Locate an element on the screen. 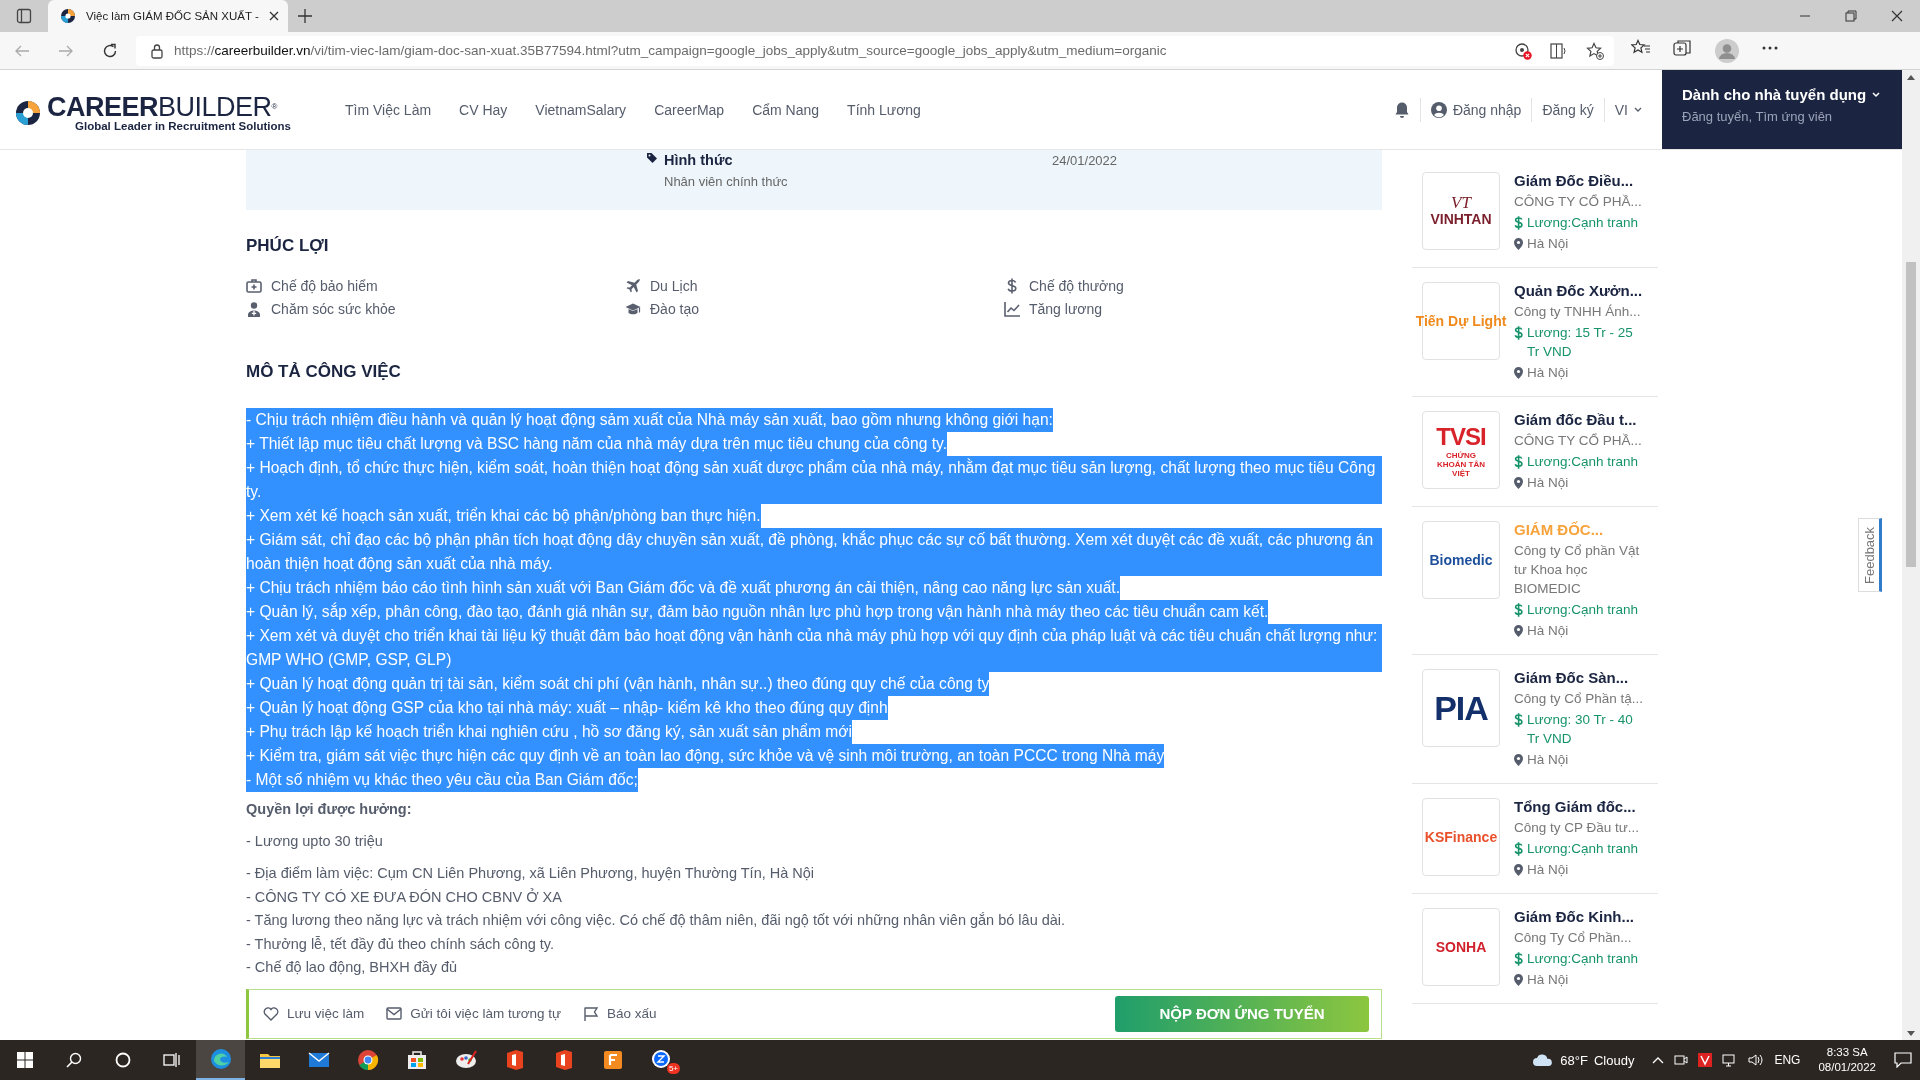 Image resolution: width=1920 pixels, height=1080 pixels. tracking-blocked-icon is located at coordinates (1523, 50).